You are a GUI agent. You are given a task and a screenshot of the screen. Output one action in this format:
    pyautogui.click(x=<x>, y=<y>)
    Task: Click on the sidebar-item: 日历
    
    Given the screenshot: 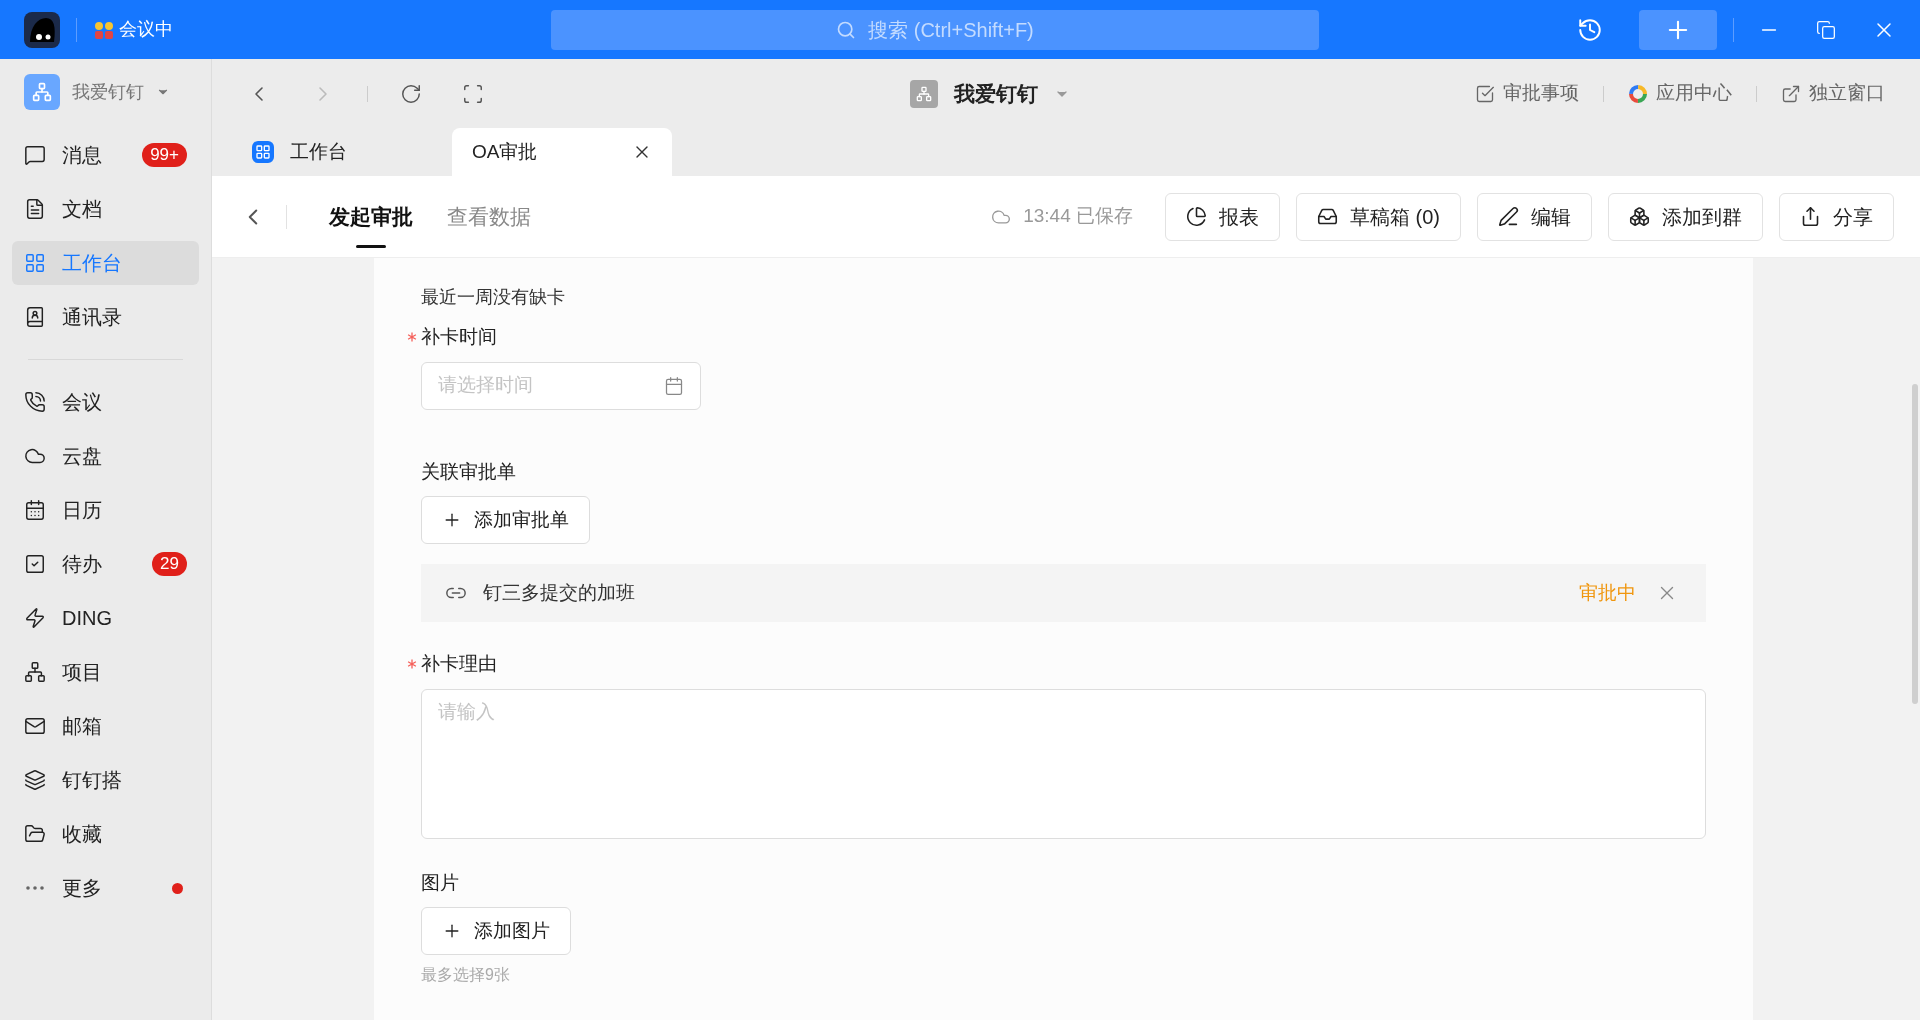 What is the action you would take?
    pyautogui.click(x=105, y=510)
    